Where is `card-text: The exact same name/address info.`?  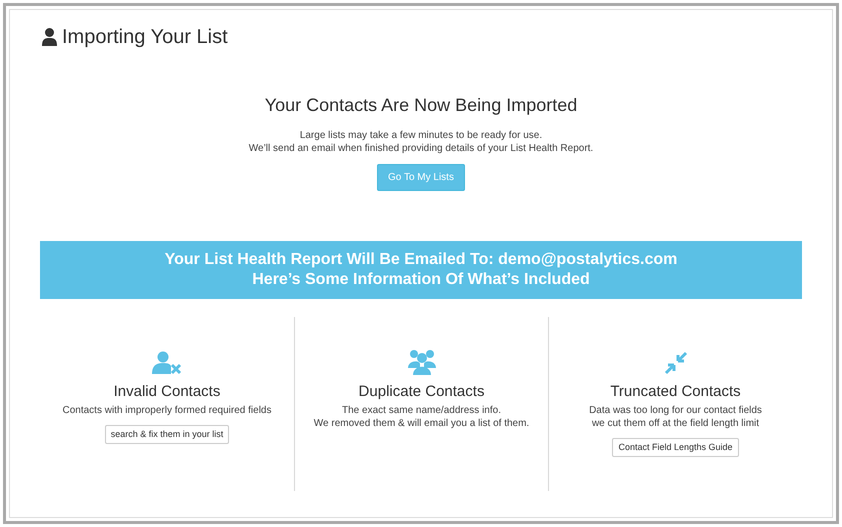 card-text: The exact same name/address info. is located at coordinates (421, 410).